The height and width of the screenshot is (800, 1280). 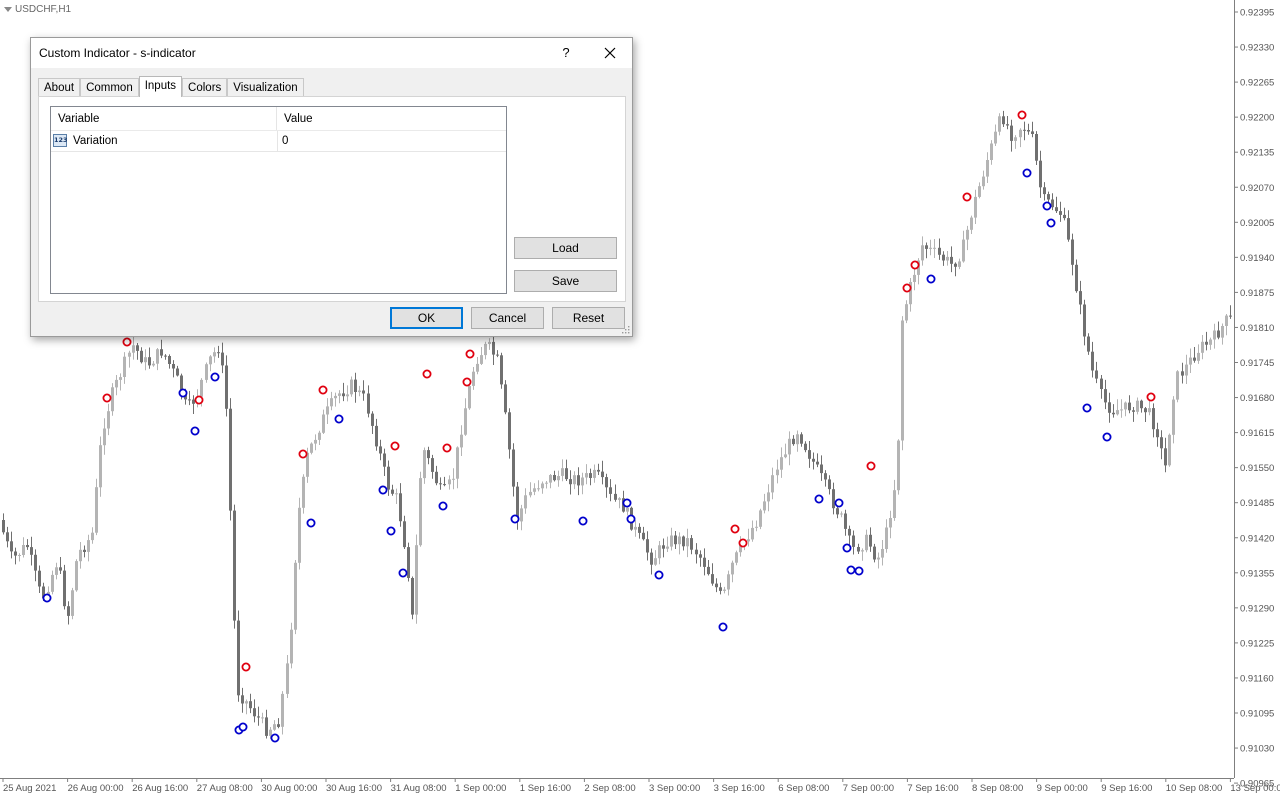 I want to click on variable-value-cell: 0, so click(x=285, y=141).